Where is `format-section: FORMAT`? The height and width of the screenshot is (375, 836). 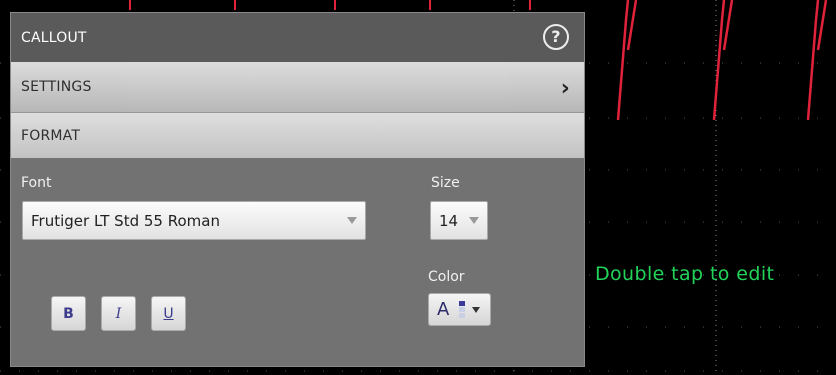
format-section: FORMAT is located at coordinates (297, 135).